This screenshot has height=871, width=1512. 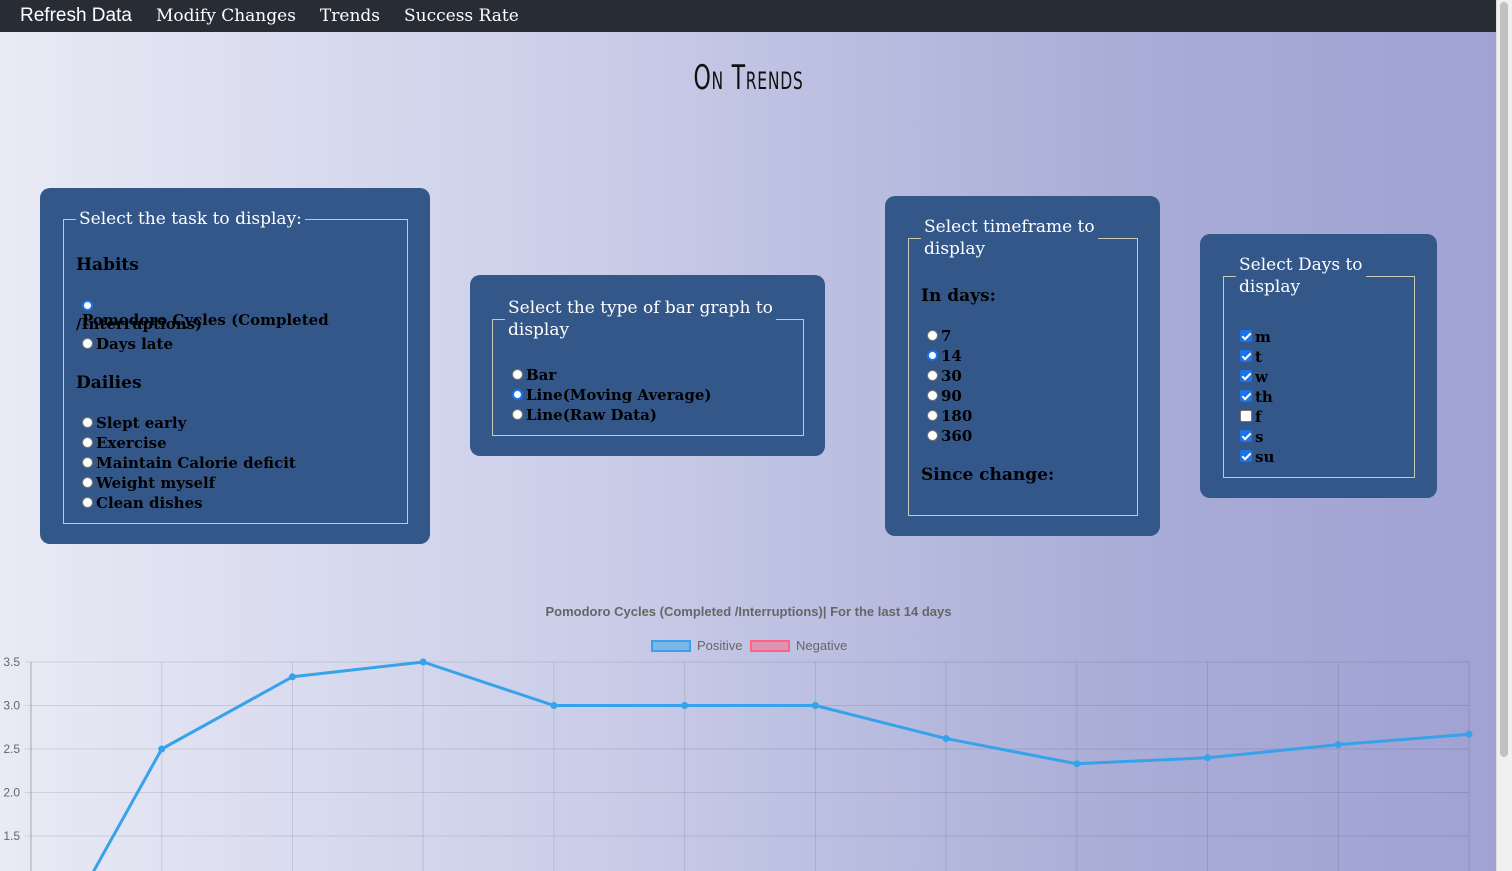 What do you see at coordinates (461, 16) in the screenshot?
I see `nav-success-rate: Success Rate` at bounding box center [461, 16].